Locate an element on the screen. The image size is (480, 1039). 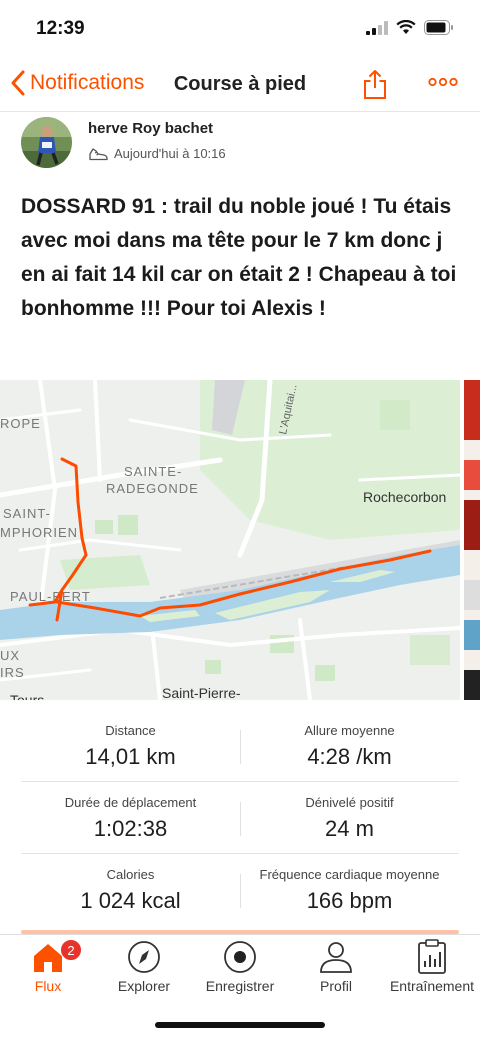
tab-label: Profil is located at coordinates (336, 986).